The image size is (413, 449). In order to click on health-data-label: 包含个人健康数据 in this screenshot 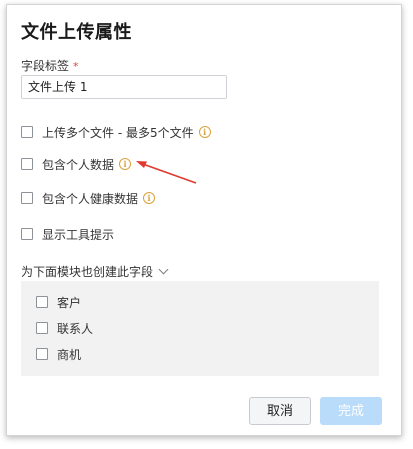, I will do `click(90, 198)`.